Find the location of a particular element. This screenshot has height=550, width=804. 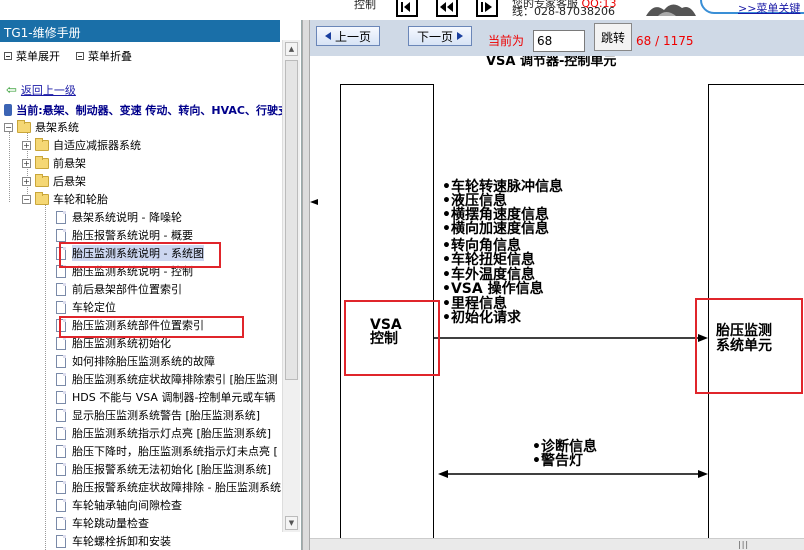

control-label: 控制 is located at coordinates (365, 5).